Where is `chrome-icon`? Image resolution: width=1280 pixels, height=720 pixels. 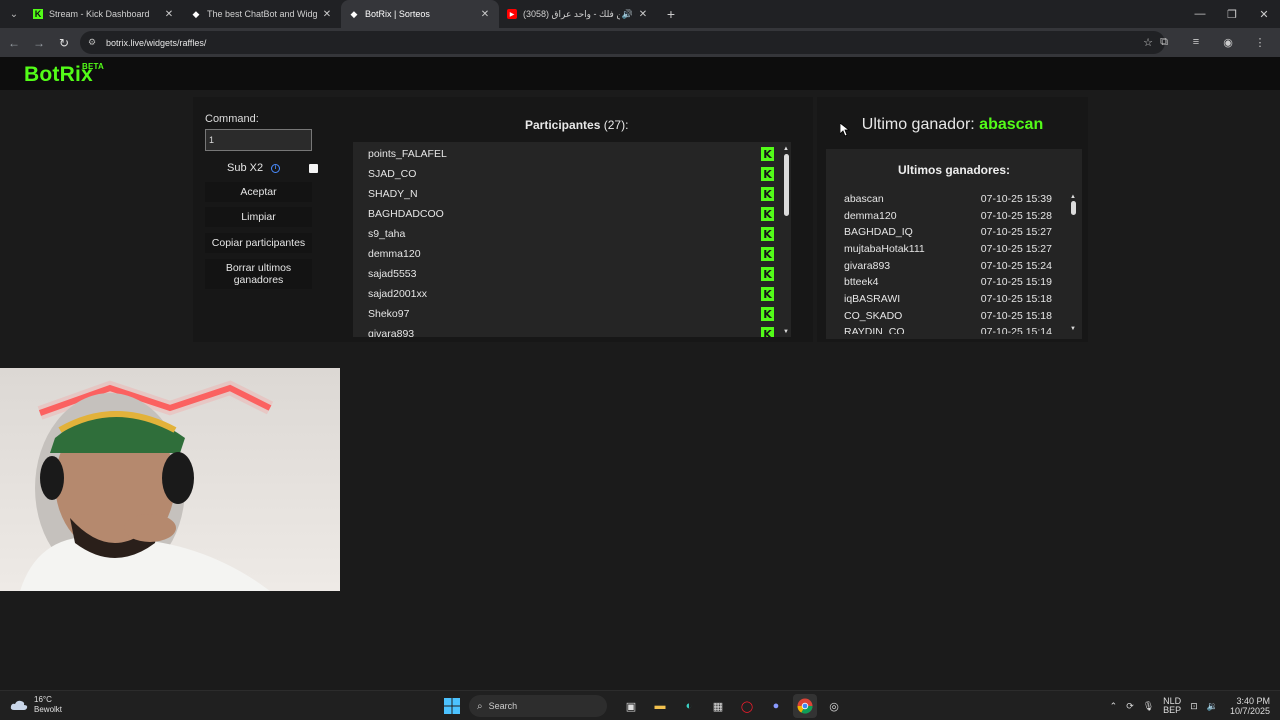 chrome-icon is located at coordinates (805, 706).